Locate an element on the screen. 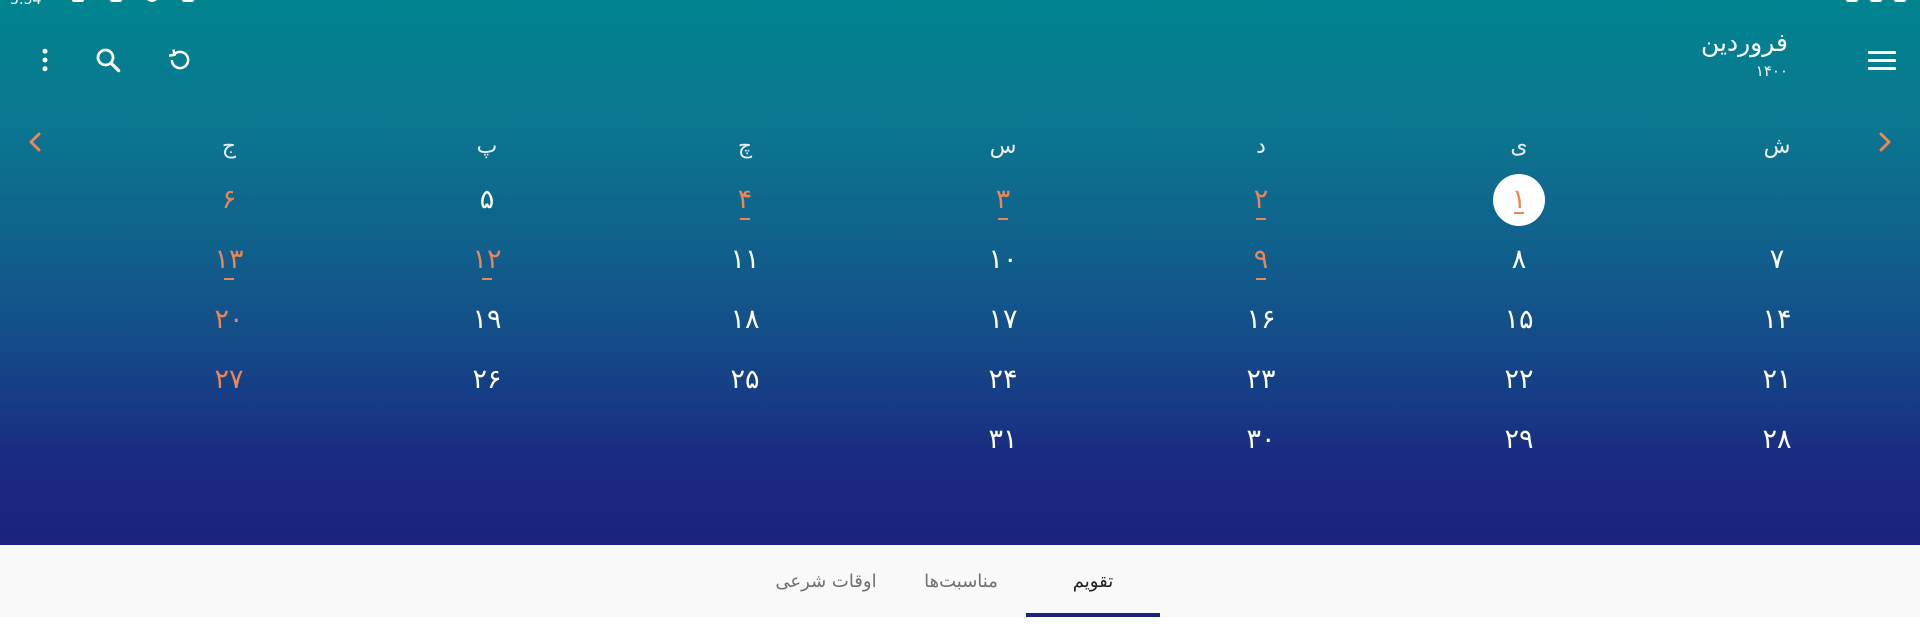 The image size is (1920, 630). day-number: ۱ is located at coordinates (1519, 200).